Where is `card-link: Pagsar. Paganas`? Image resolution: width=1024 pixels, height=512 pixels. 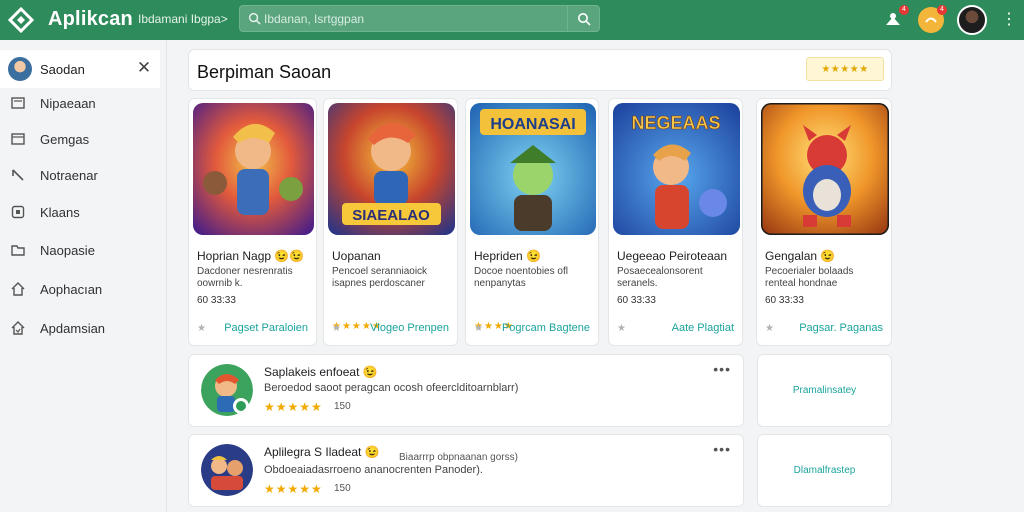 card-link: Pagsar. Paganas is located at coordinates (841, 328).